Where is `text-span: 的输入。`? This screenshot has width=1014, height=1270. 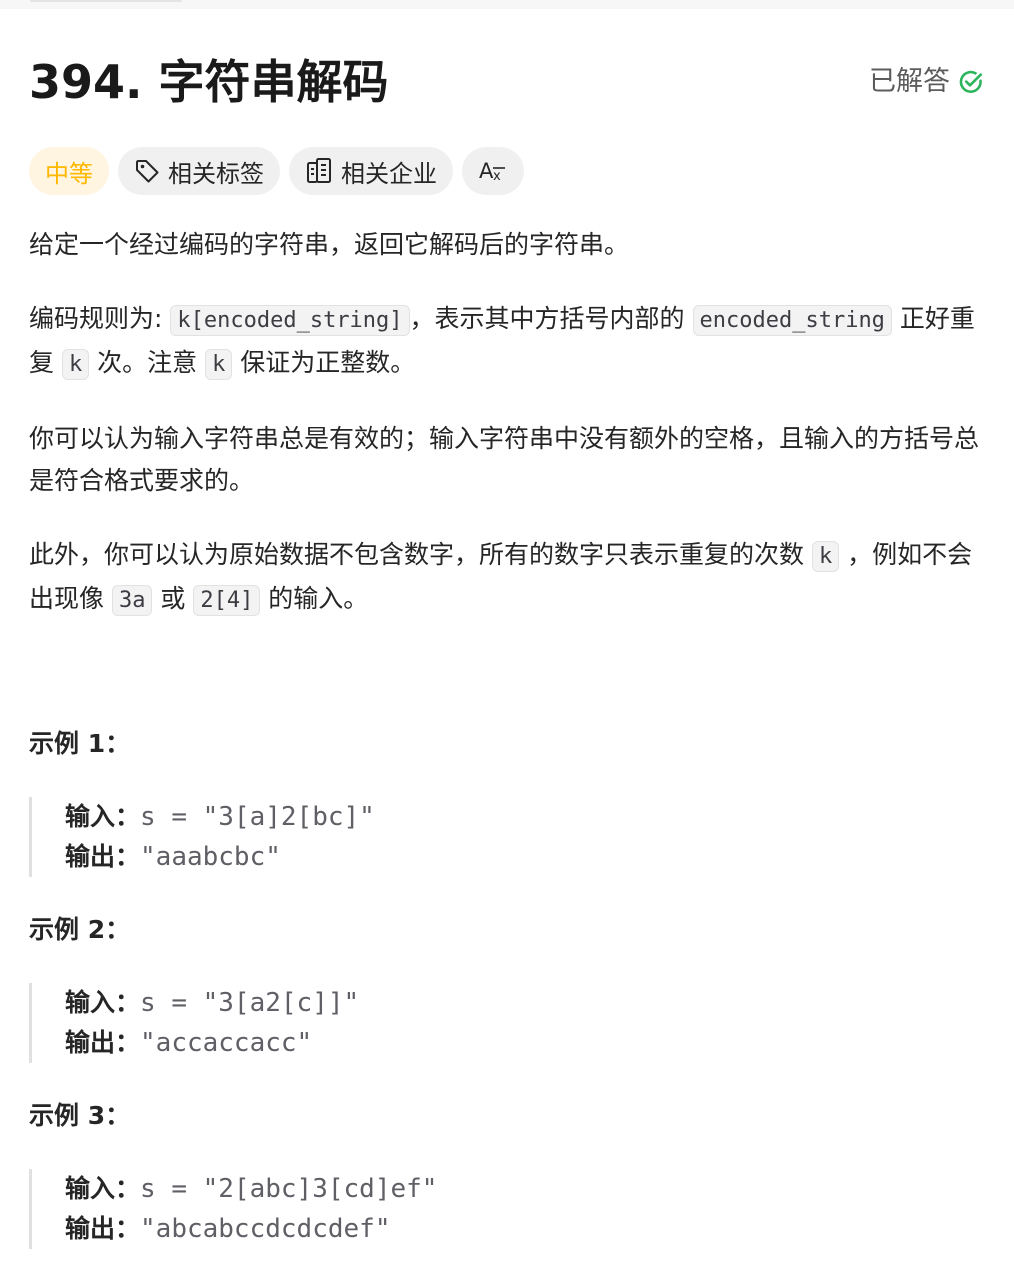
text-span: 的输入。 is located at coordinates (314, 598).